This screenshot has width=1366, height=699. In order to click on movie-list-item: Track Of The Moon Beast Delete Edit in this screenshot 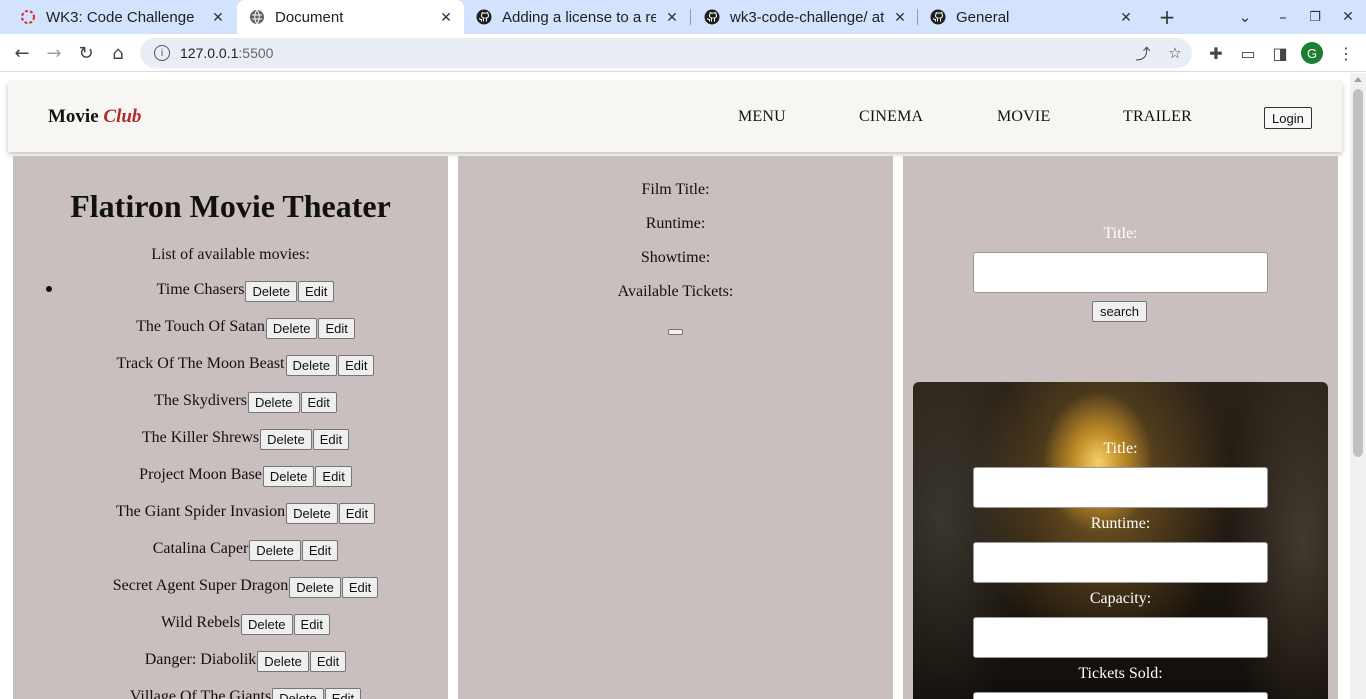, I will do `click(230, 372)`.